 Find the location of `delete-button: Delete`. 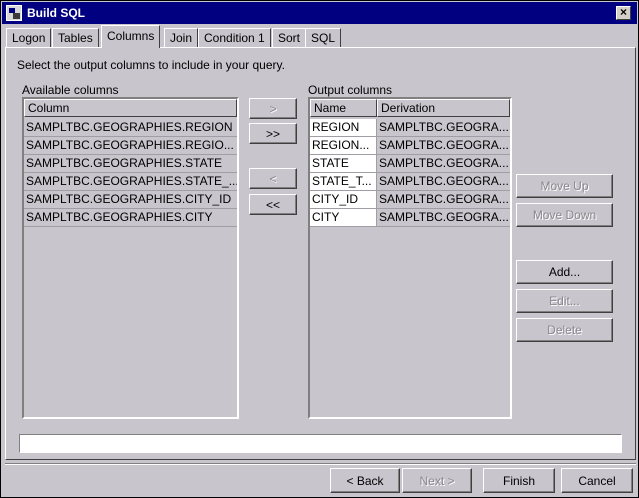

delete-button: Delete is located at coordinates (564, 330).